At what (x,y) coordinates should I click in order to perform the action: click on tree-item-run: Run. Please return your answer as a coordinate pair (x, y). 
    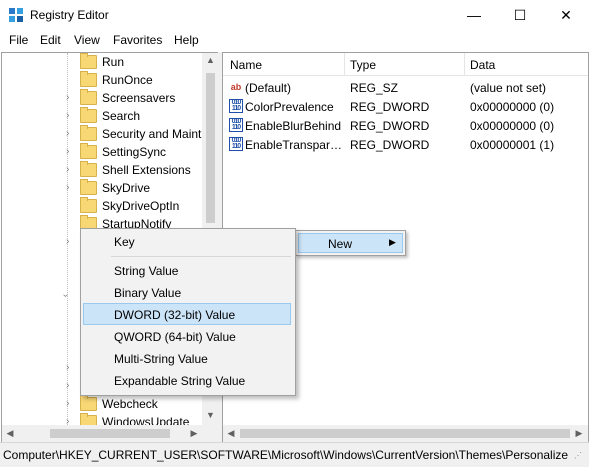
    Looking at the image, I should click on (102, 62).